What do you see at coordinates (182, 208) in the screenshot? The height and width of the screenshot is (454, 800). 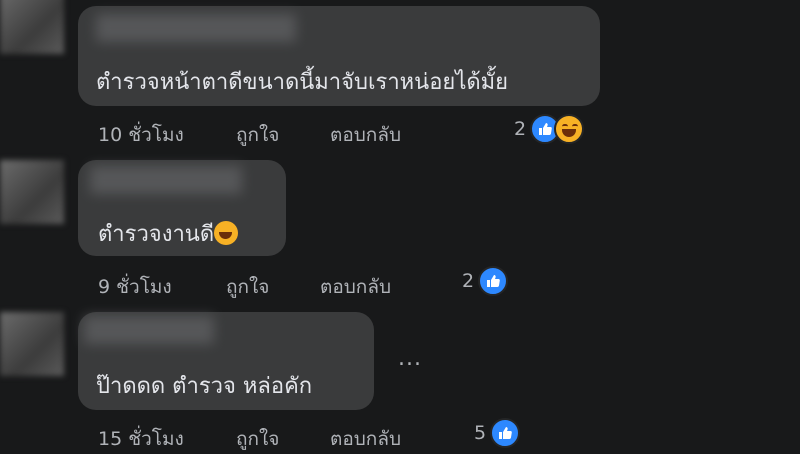 I see `comment-bubble: ตำรวจงานดี` at bounding box center [182, 208].